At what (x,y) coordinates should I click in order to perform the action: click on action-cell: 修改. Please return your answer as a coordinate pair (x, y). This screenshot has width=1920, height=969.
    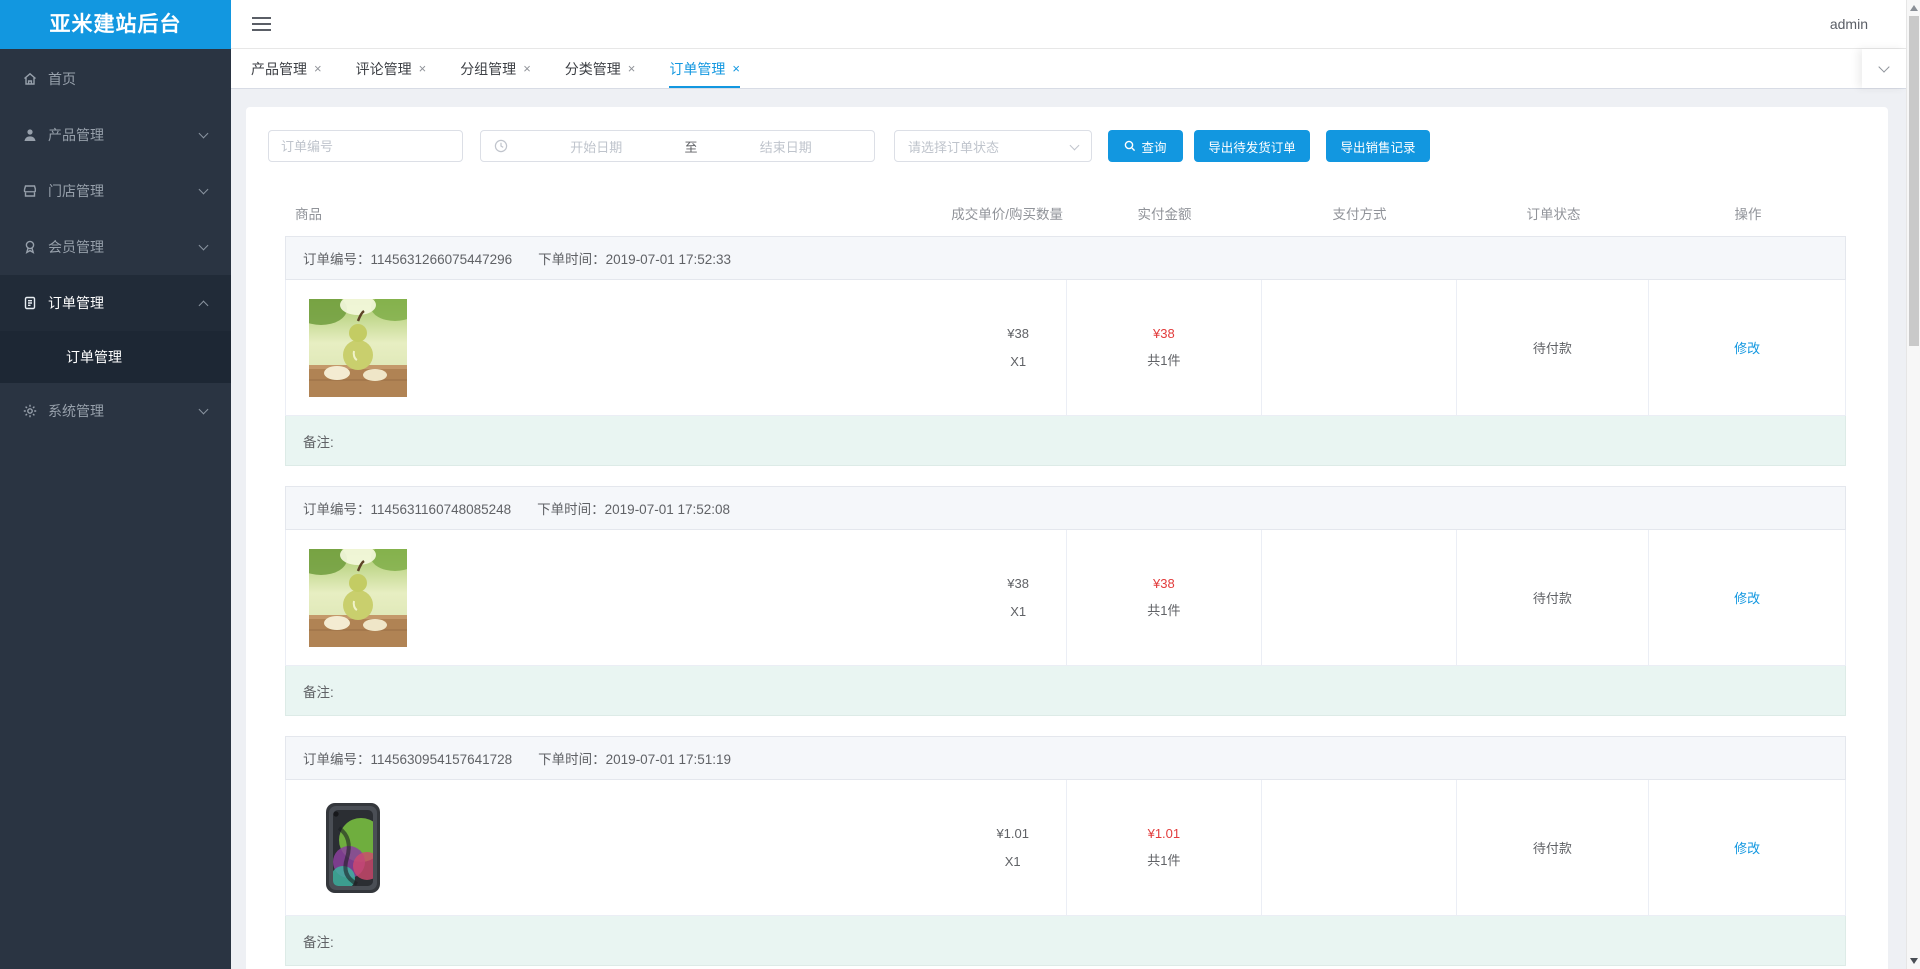
    Looking at the image, I should click on (1747, 347).